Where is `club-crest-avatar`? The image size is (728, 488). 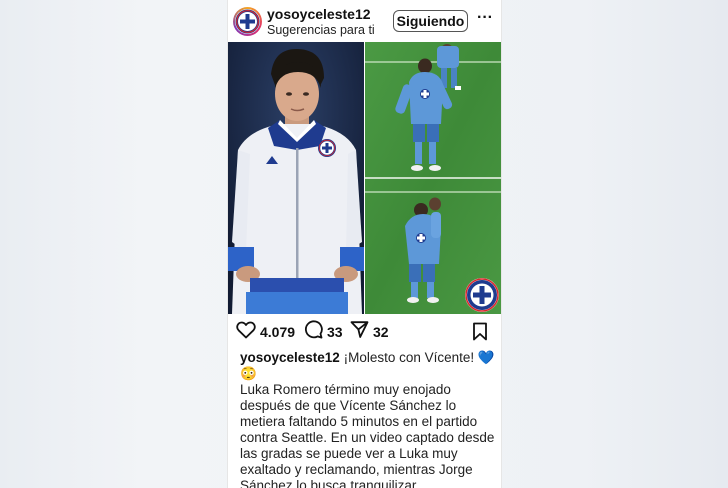 club-crest-avatar is located at coordinates (247, 21).